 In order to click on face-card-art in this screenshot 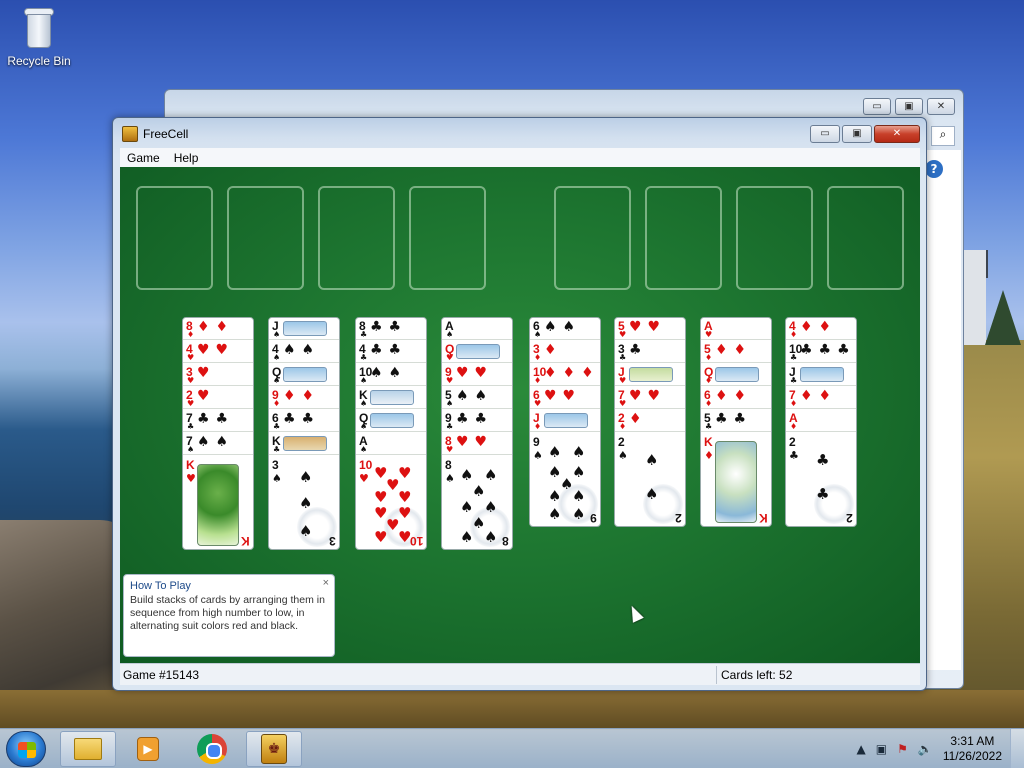, I will do `click(305, 443)`.